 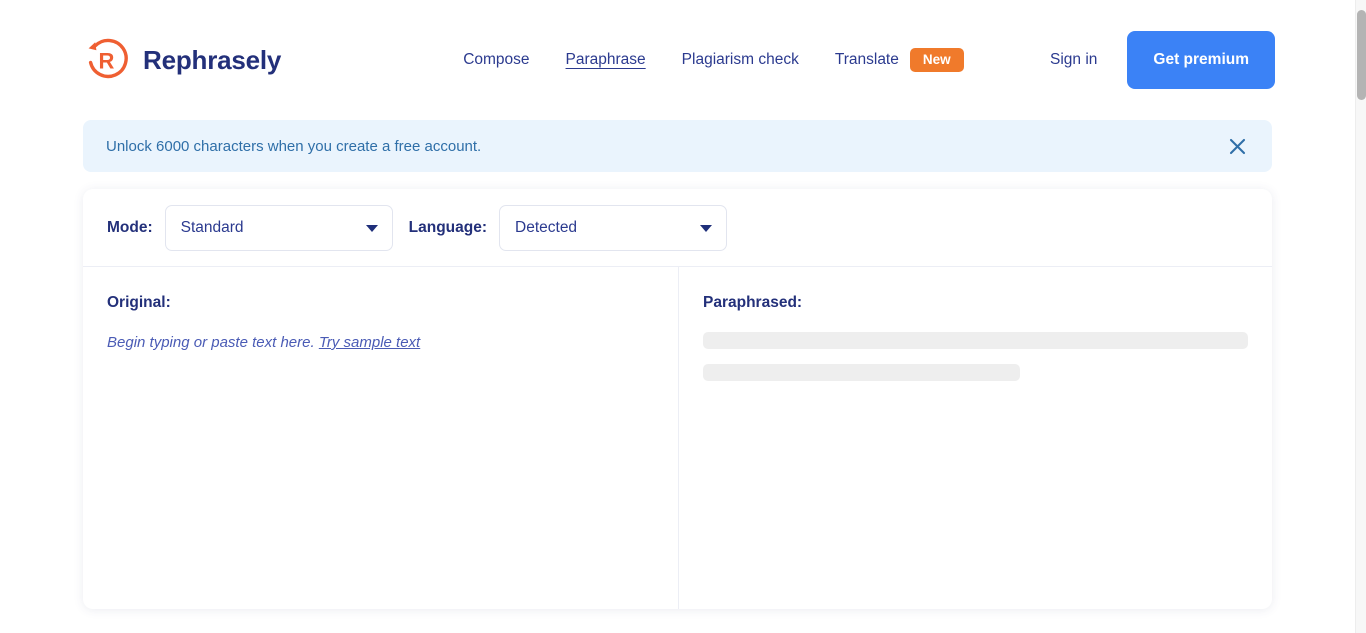 I want to click on original-pane-title: Original:, so click(x=139, y=302).